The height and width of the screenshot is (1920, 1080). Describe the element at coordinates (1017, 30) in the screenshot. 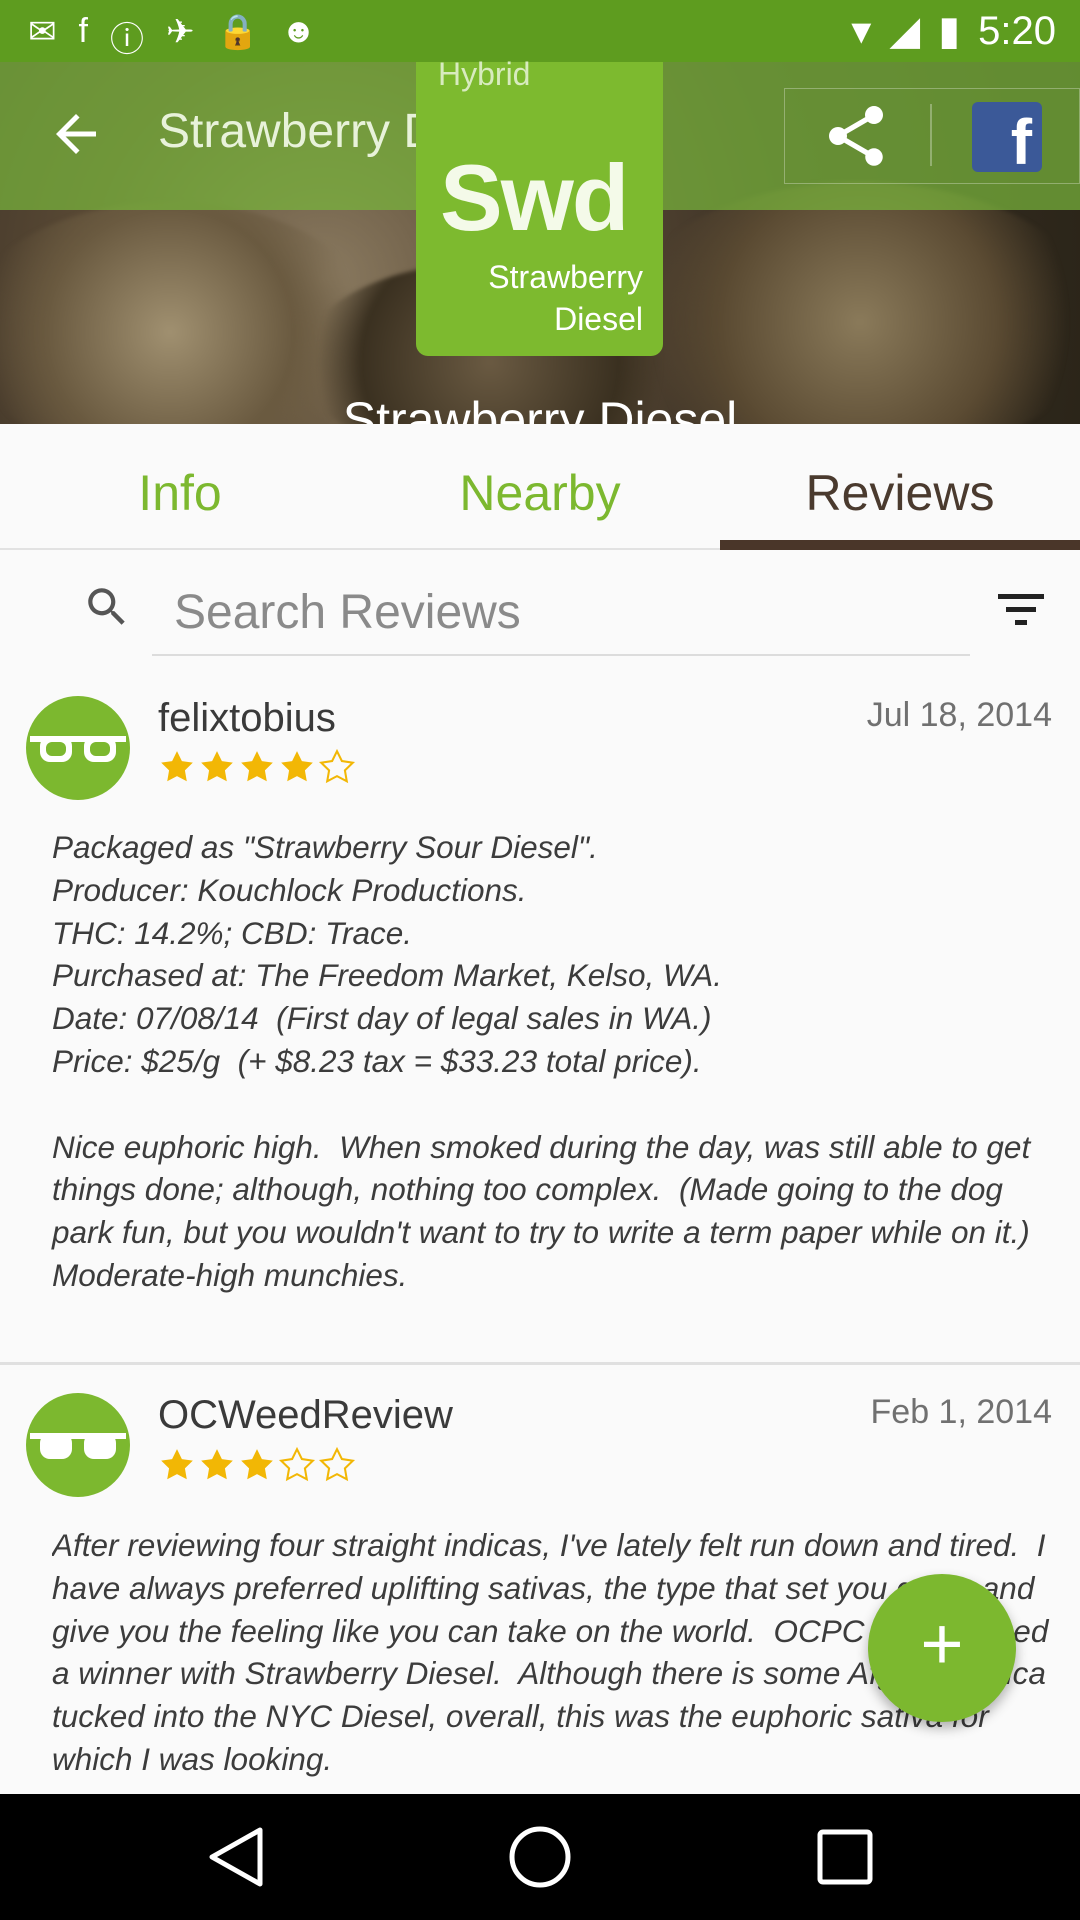

I see `status-time: 5:20` at that location.